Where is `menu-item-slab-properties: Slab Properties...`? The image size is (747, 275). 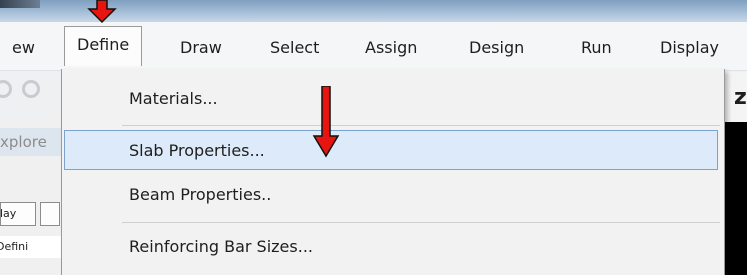
menu-item-slab-properties: Slab Properties... is located at coordinates (391, 150).